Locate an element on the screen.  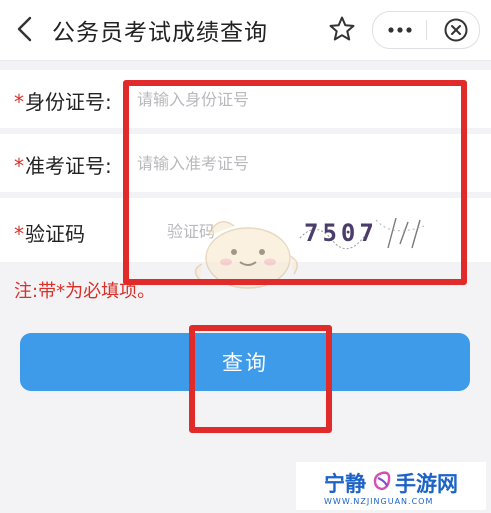
captcha-label-text: 验证码 is located at coordinates (55, 234).